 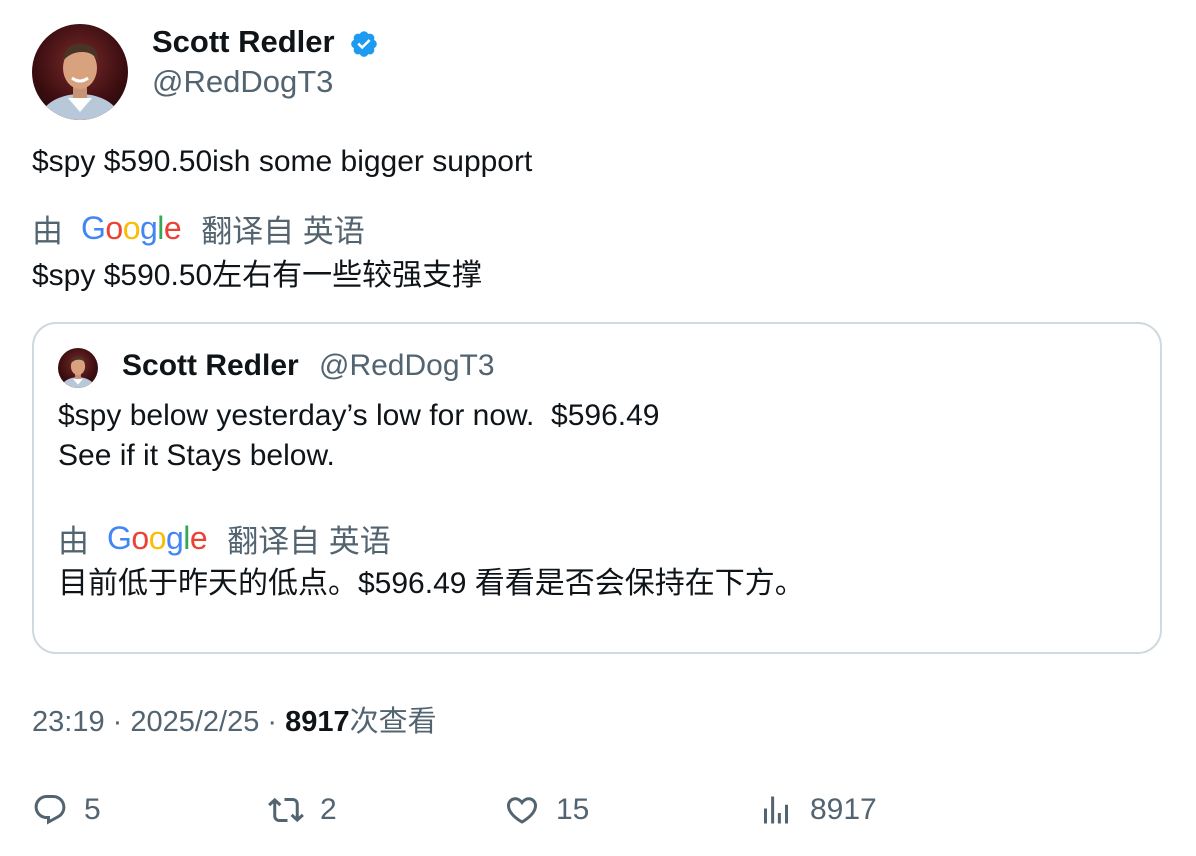 What do you see at coordinates (224, 538) in the screenshot?
I see `quoted-translation-attribution: 由 Google 翻译自 英语` at bounding box center [224, 538].